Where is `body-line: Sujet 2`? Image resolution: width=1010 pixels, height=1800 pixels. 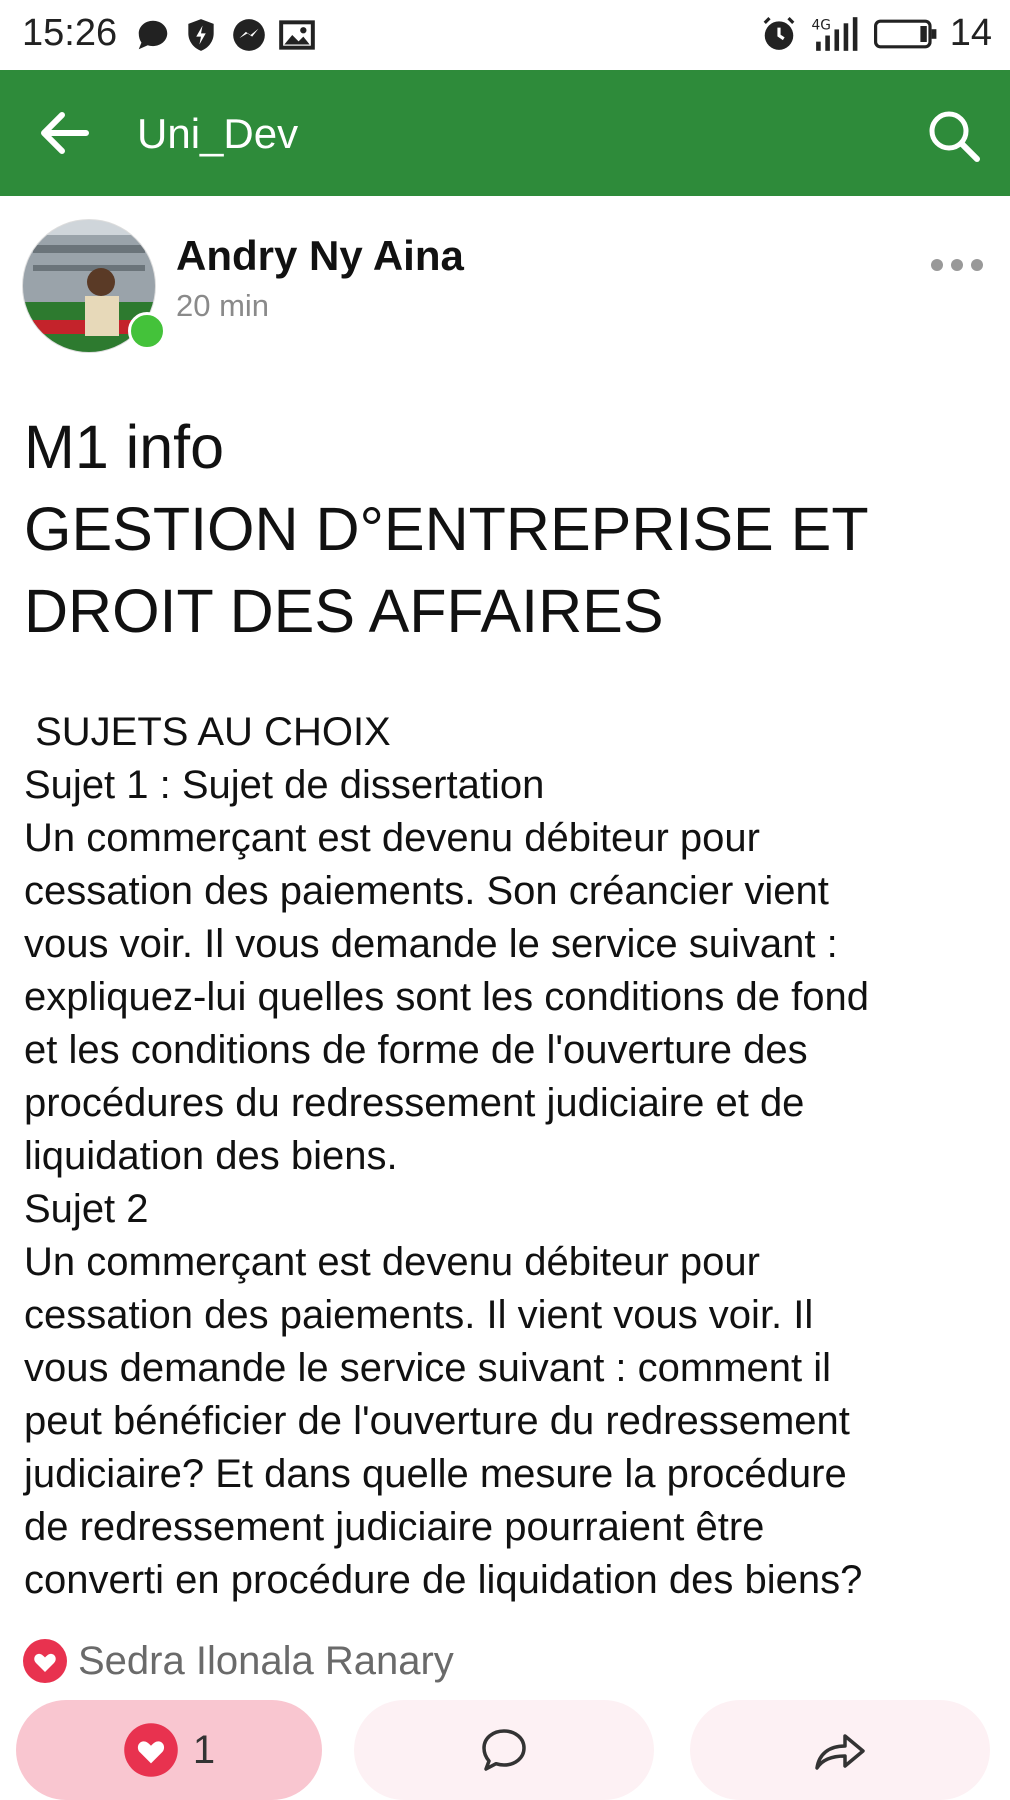 body-line: Sujet 2 is located at coordinates (86, 1209).